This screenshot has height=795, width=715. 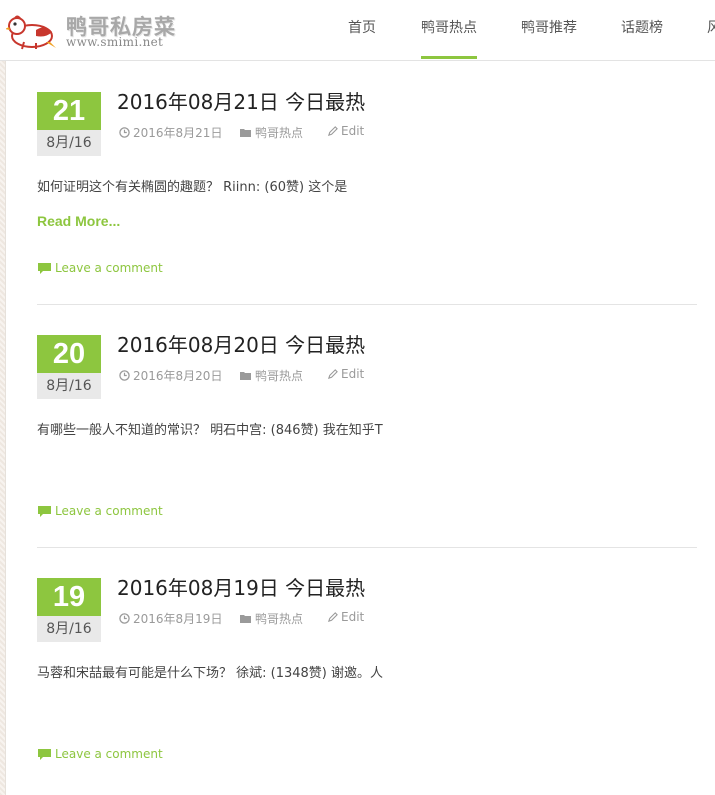 What do you see at coordinates (69, 597) in the screenshot?
I see `date-day: 19` at bounding box center [69, 597].